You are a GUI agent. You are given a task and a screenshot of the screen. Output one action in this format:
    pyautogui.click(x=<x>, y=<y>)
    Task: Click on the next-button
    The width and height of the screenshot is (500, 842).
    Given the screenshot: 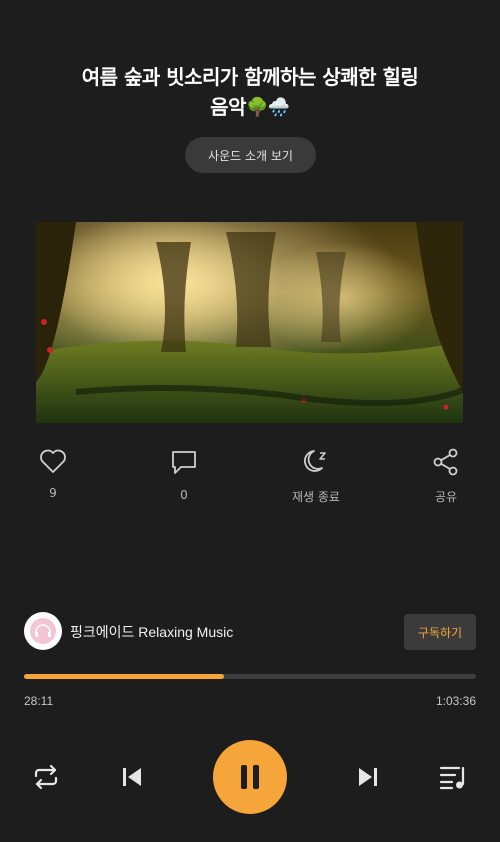 What is the action you would take?
    pyautogui.click(x=368, y=777)
    